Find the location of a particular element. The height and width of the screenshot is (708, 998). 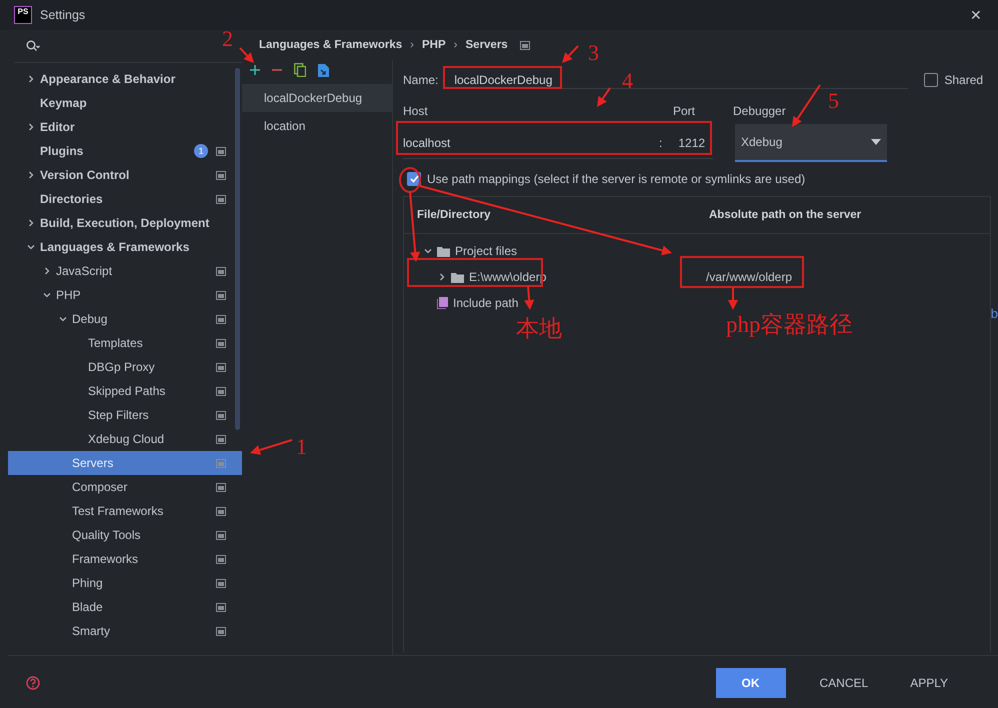

step-number: 5 is located at coordinates (833, 101).